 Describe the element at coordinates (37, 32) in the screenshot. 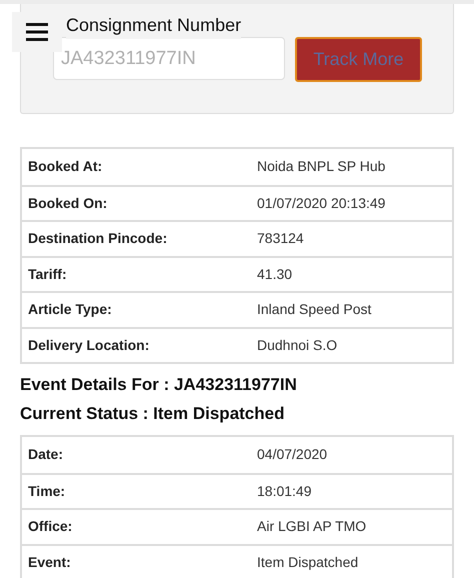

I see `menu-icon` at that location.